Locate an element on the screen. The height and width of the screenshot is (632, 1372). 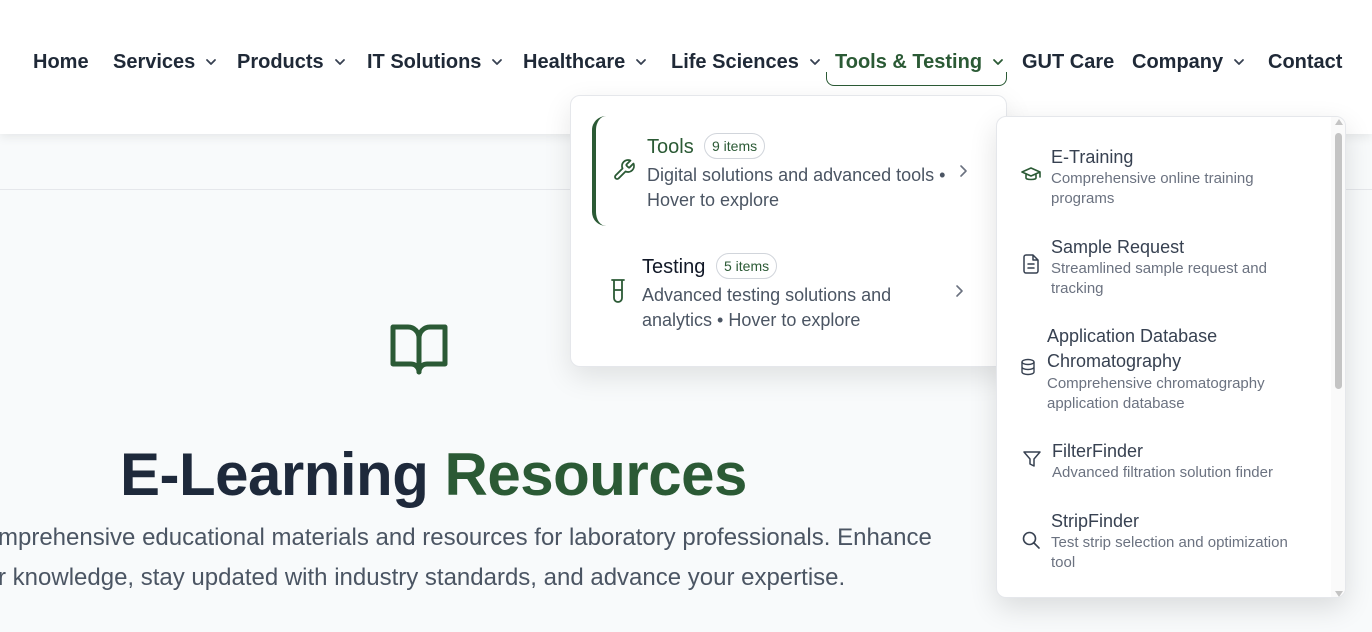
page-title-accent: Resources is located at coordinates (596, 474).